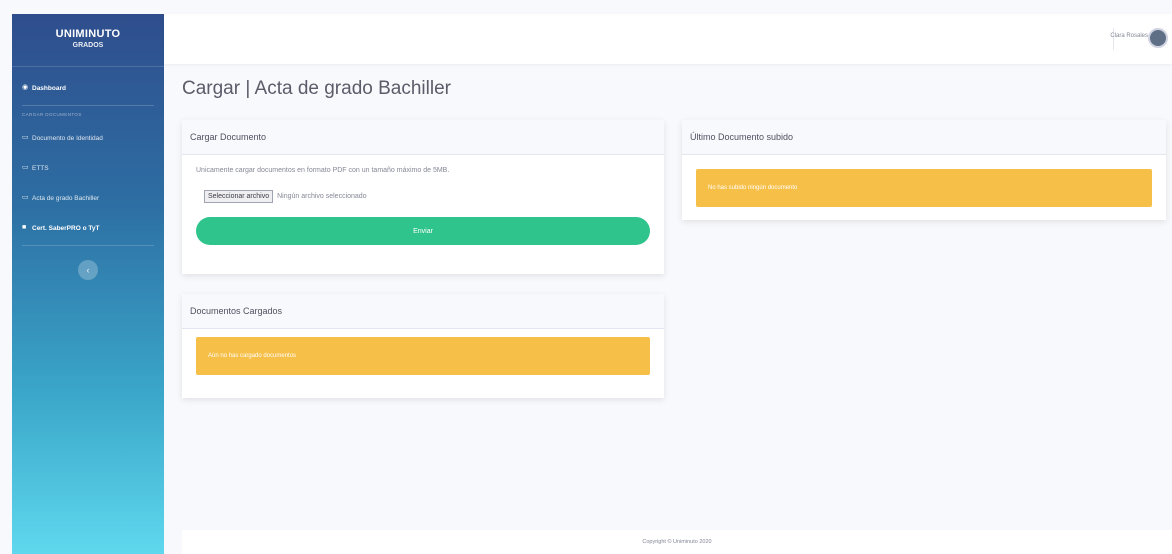  I want to click on brand-title: UNIMINUTO, so click(88, 34).